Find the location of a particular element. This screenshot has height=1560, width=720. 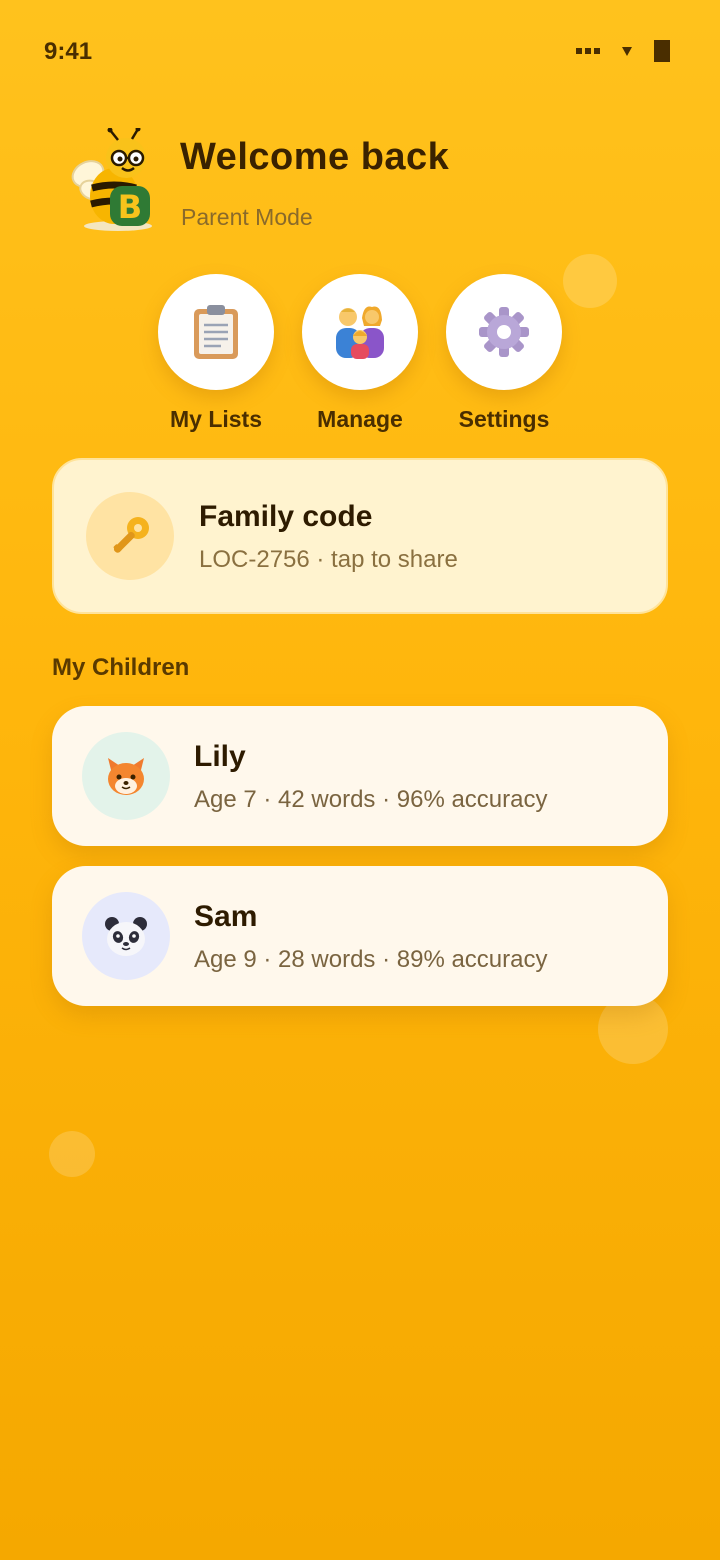

mode-subtitle: Parent Mode is located at coordinates (247, 217).